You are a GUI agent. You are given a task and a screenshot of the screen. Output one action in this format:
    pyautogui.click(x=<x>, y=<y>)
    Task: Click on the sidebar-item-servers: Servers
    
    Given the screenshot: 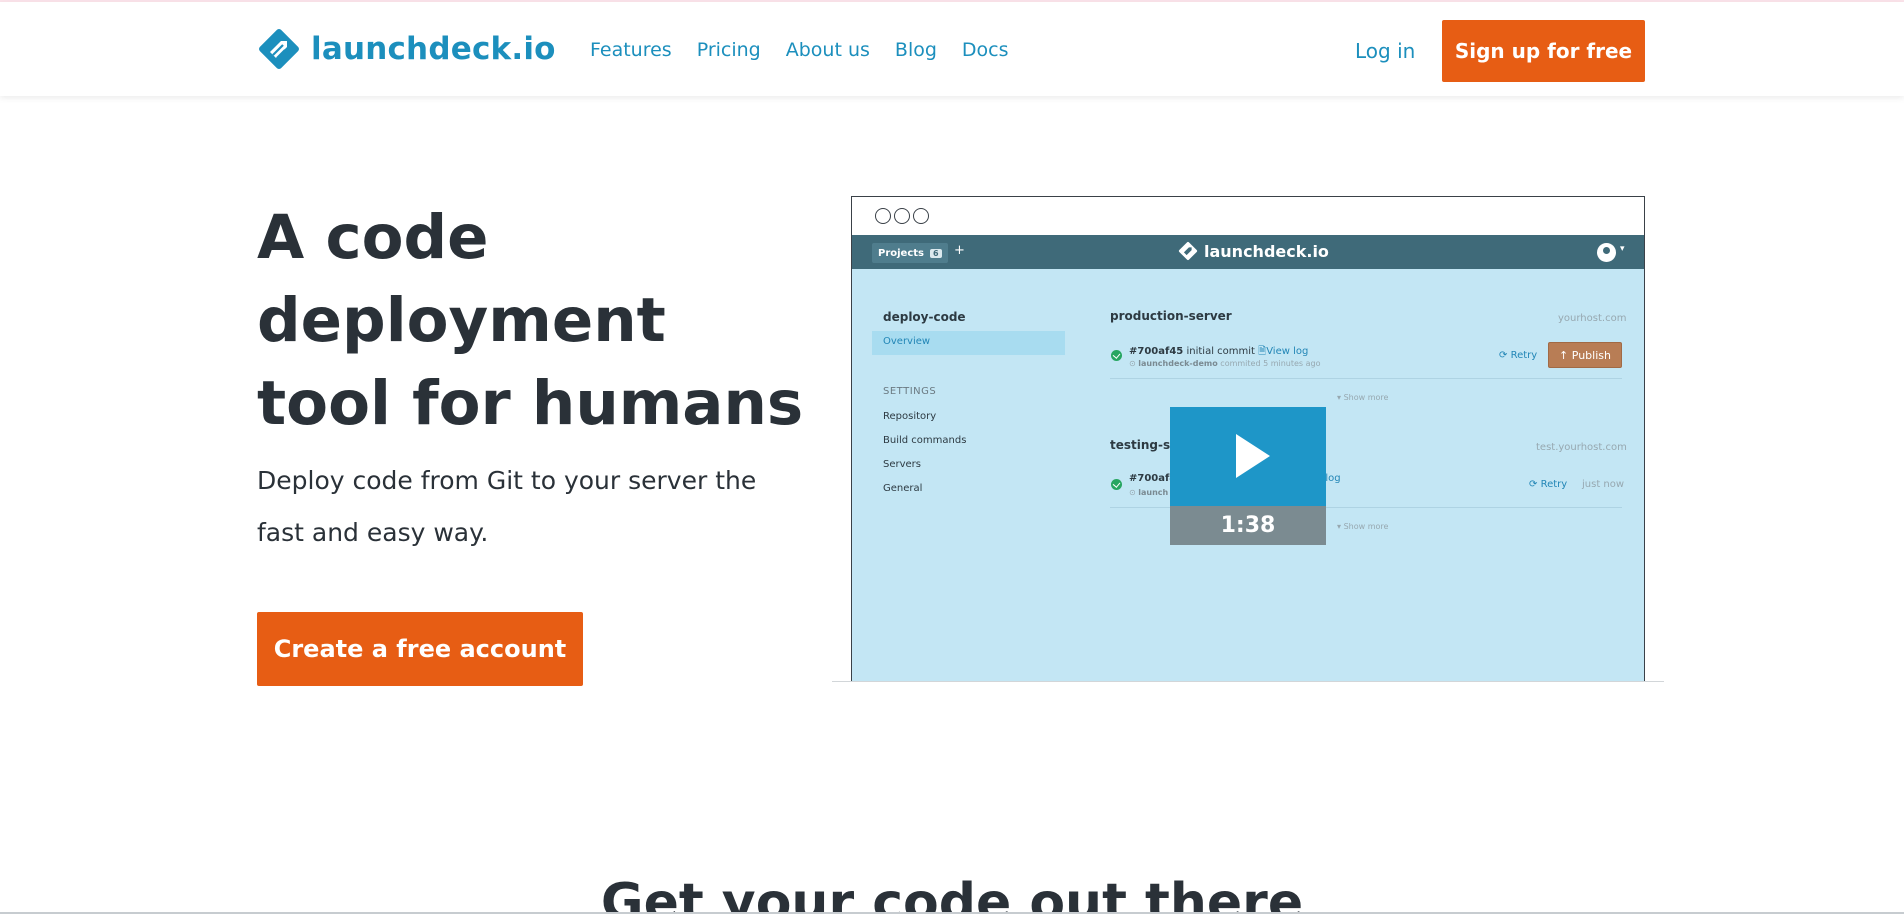 What is the action you would take?
    pyautogui.click(x=902, y=464)
    